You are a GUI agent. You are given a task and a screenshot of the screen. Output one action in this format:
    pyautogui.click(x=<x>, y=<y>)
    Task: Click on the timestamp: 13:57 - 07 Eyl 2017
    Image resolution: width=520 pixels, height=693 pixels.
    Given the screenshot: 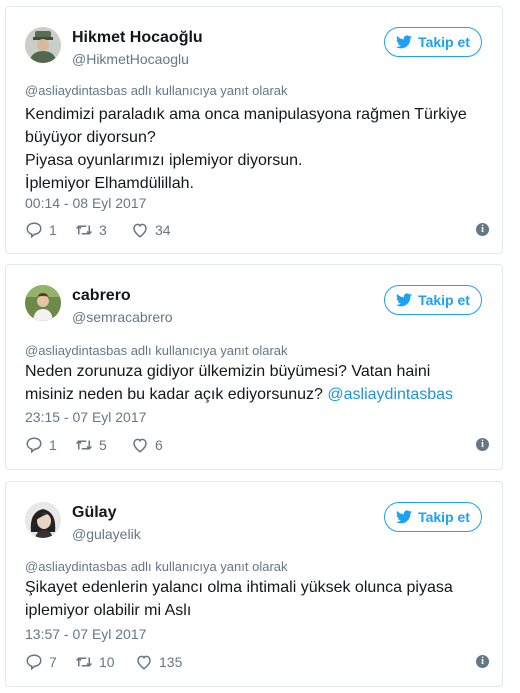 What is the action you would take?
    pyautogui.click(x=85, y=634)
    